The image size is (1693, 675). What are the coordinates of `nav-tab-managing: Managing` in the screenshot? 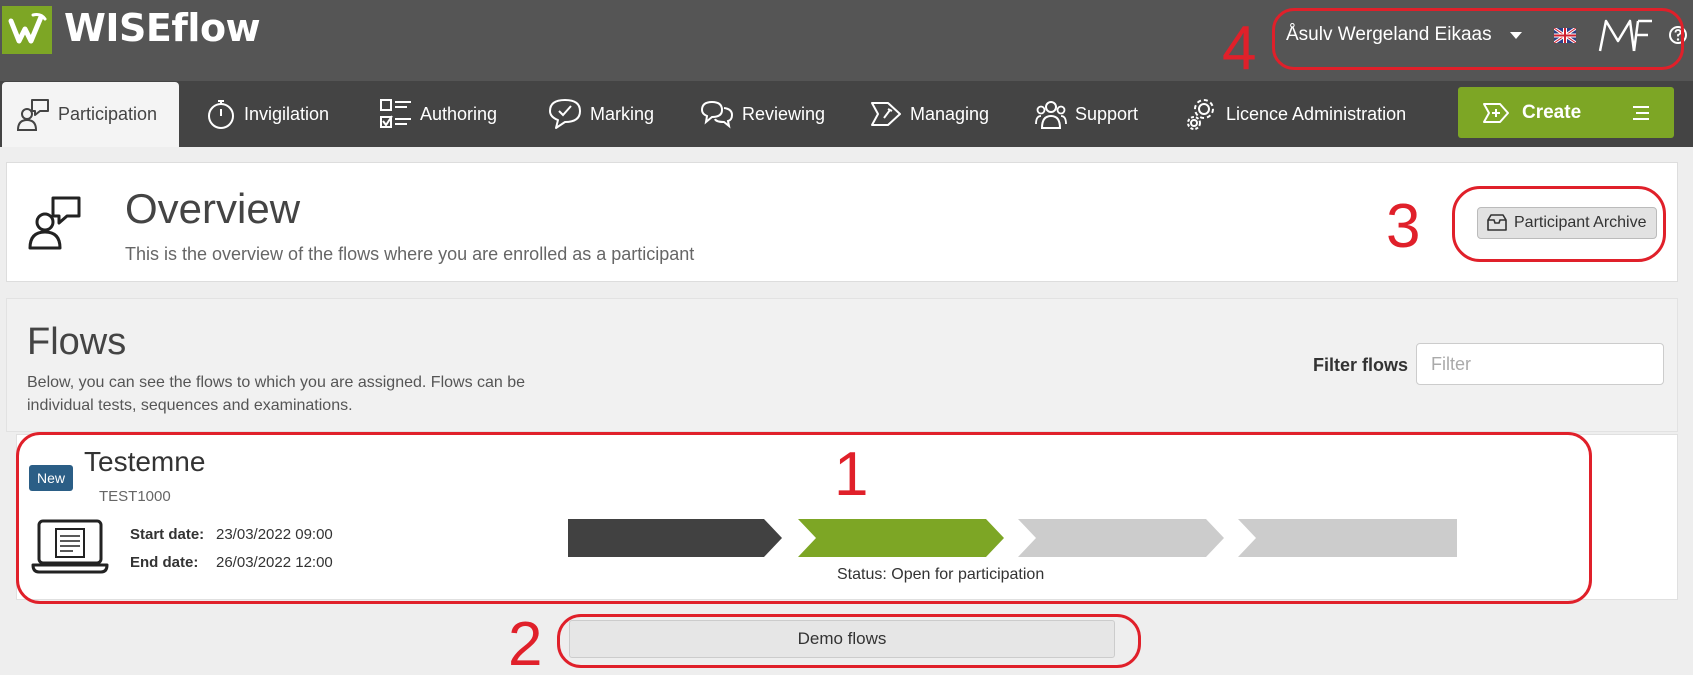 It's located at (929, 114).